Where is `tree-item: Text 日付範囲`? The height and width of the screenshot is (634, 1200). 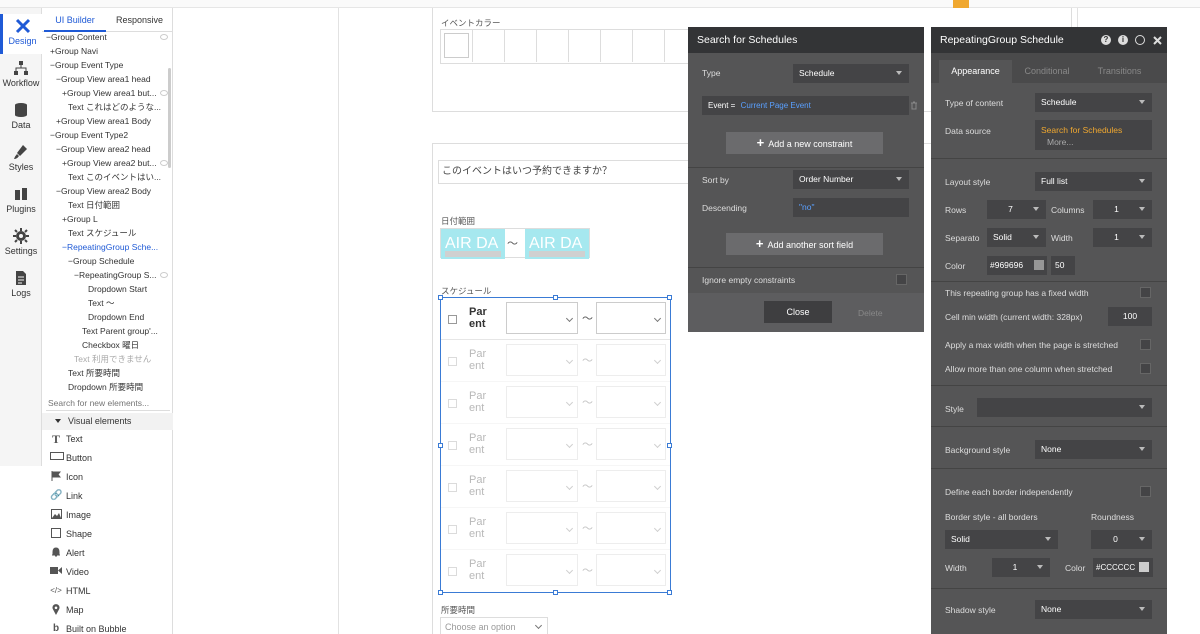 tree-item: Text 日付範囲 is located at coordinates (94, 205).